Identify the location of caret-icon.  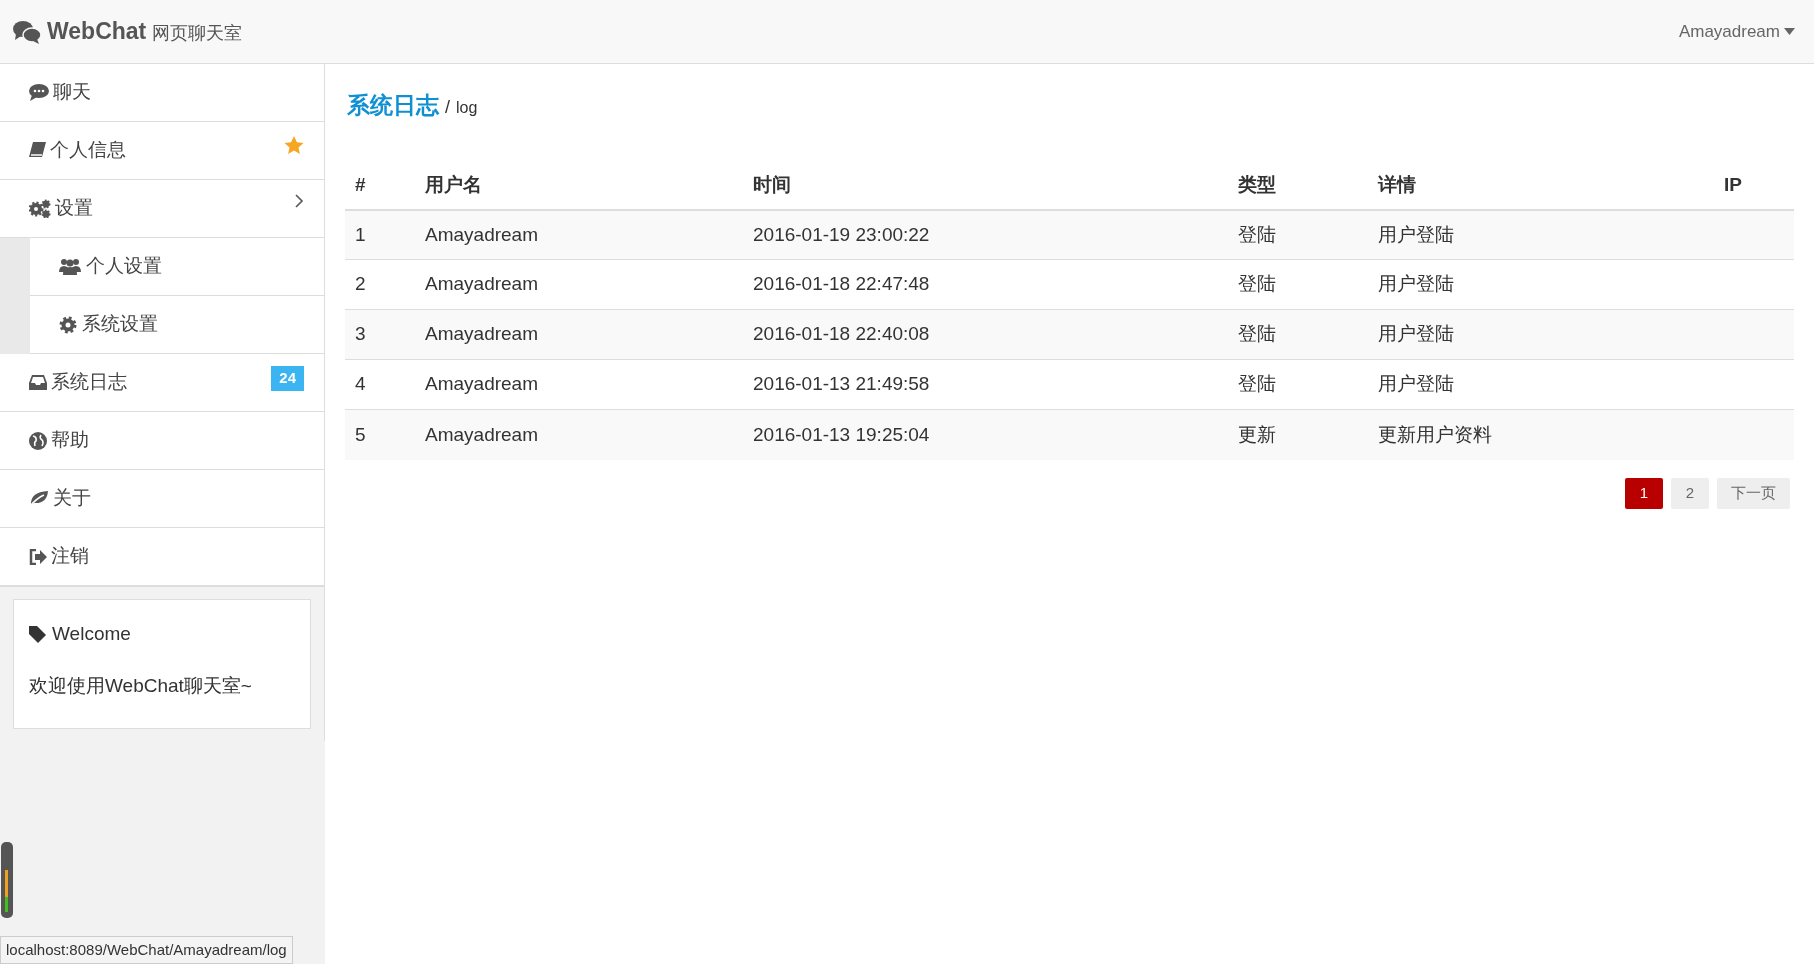
(1789, 31).